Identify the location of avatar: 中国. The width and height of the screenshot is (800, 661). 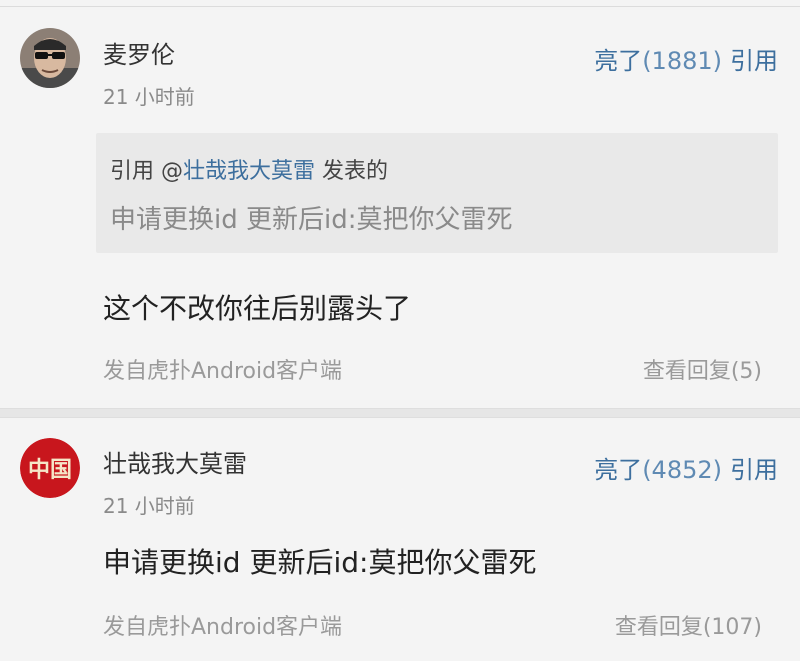
(50, 468).